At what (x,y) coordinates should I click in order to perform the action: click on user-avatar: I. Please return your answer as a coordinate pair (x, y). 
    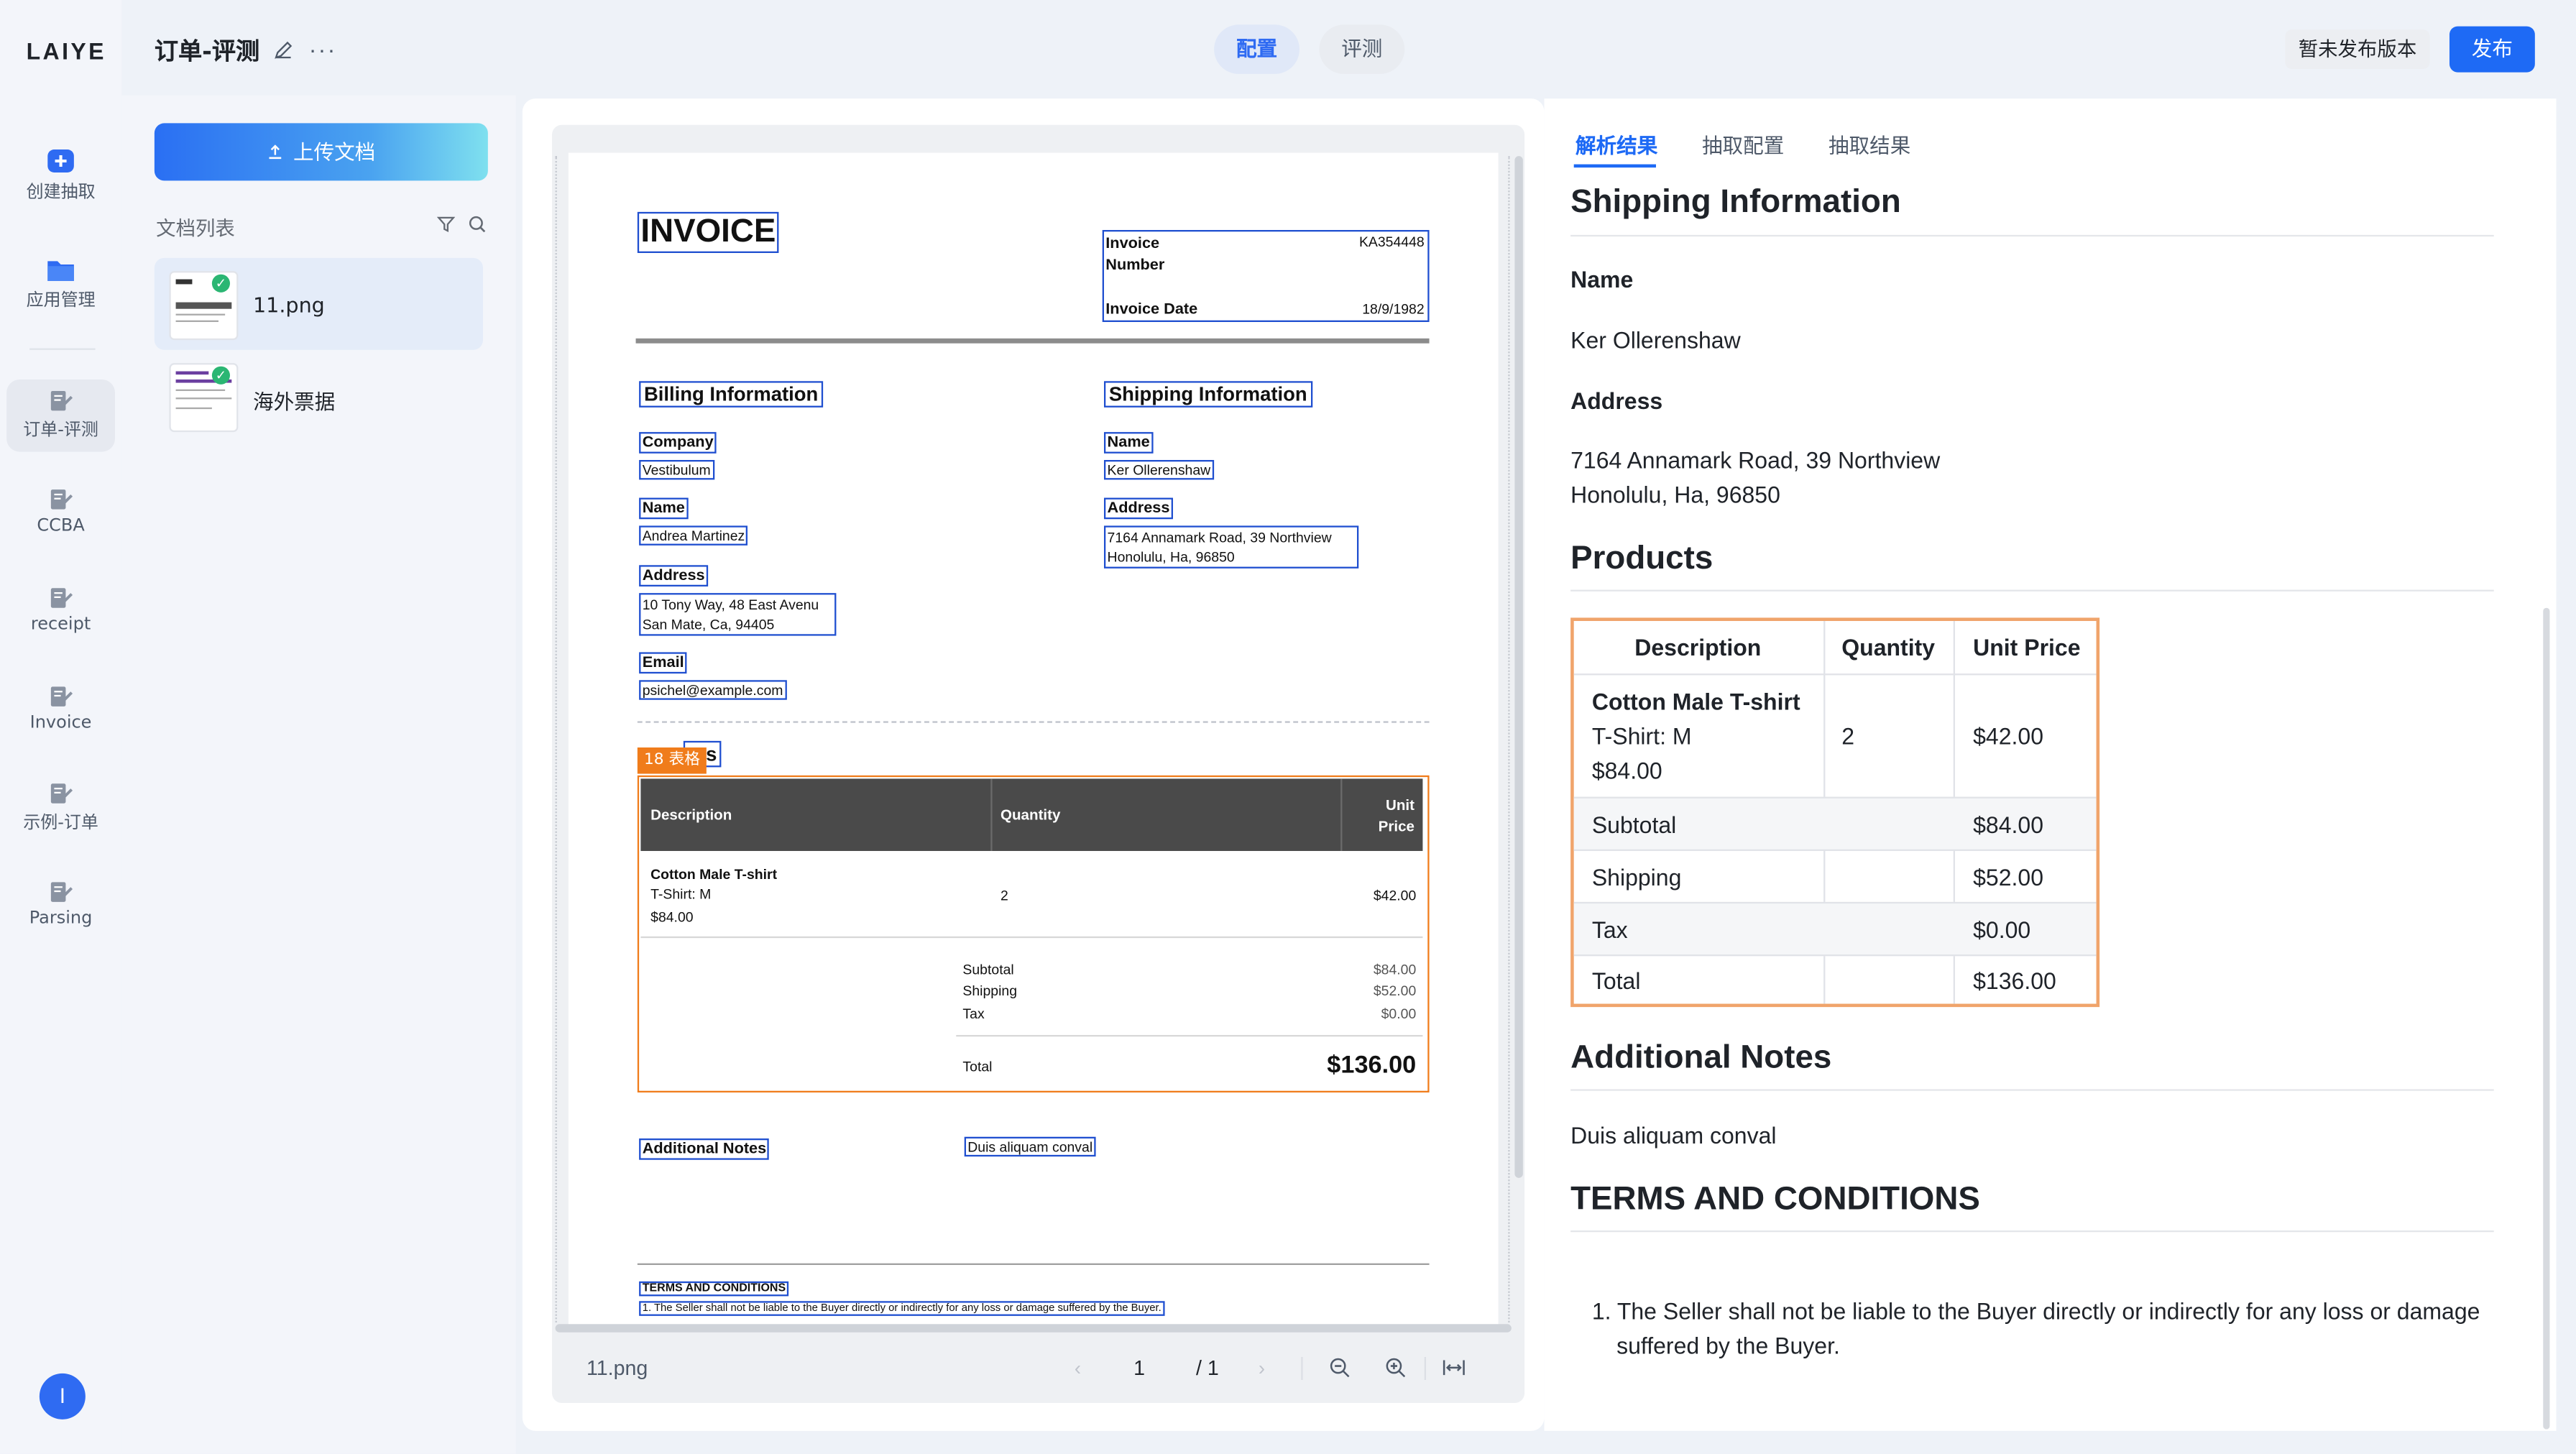
    Looking at the image, I should click on (62, 1397).